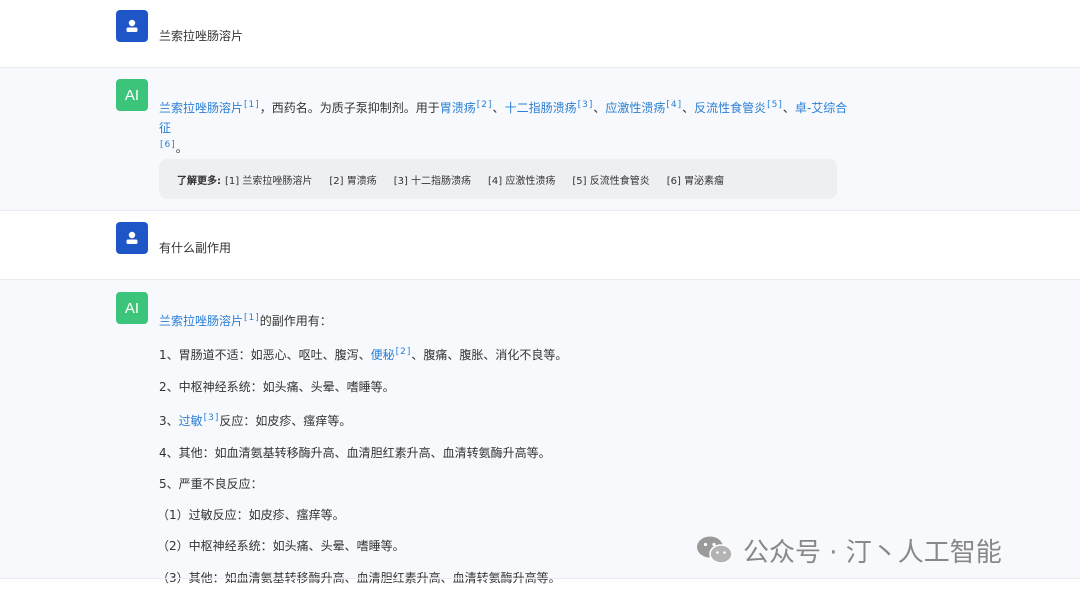  I want to click on answer-line-1: 1、胃肠道不适：如恶心、呕吐、腹泻、便秘[2]、腹痛、腹胀、消化不良等。, so click(363, 355).